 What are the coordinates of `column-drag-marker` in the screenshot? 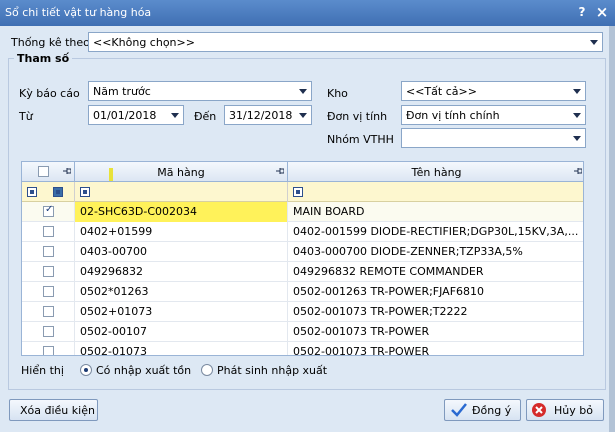 It's located at (111, 174).